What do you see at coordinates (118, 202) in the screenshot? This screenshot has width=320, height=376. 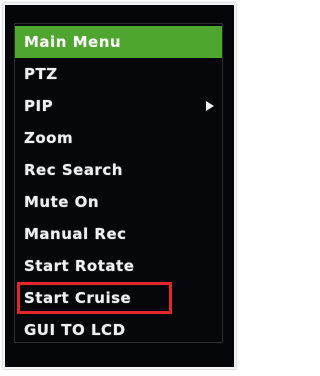 I see `menu-item-mute-on: Mute On` at bounding box center [118, 202].